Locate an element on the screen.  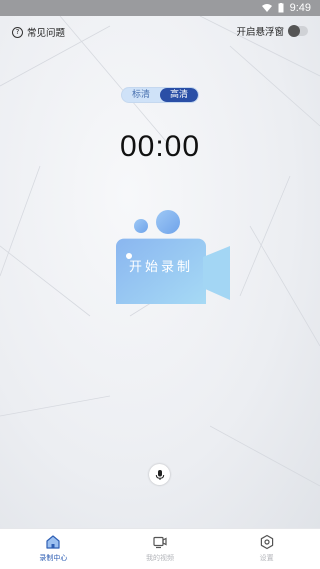
start-recording-button: 开始录制 is located at coordinates (173, 249).